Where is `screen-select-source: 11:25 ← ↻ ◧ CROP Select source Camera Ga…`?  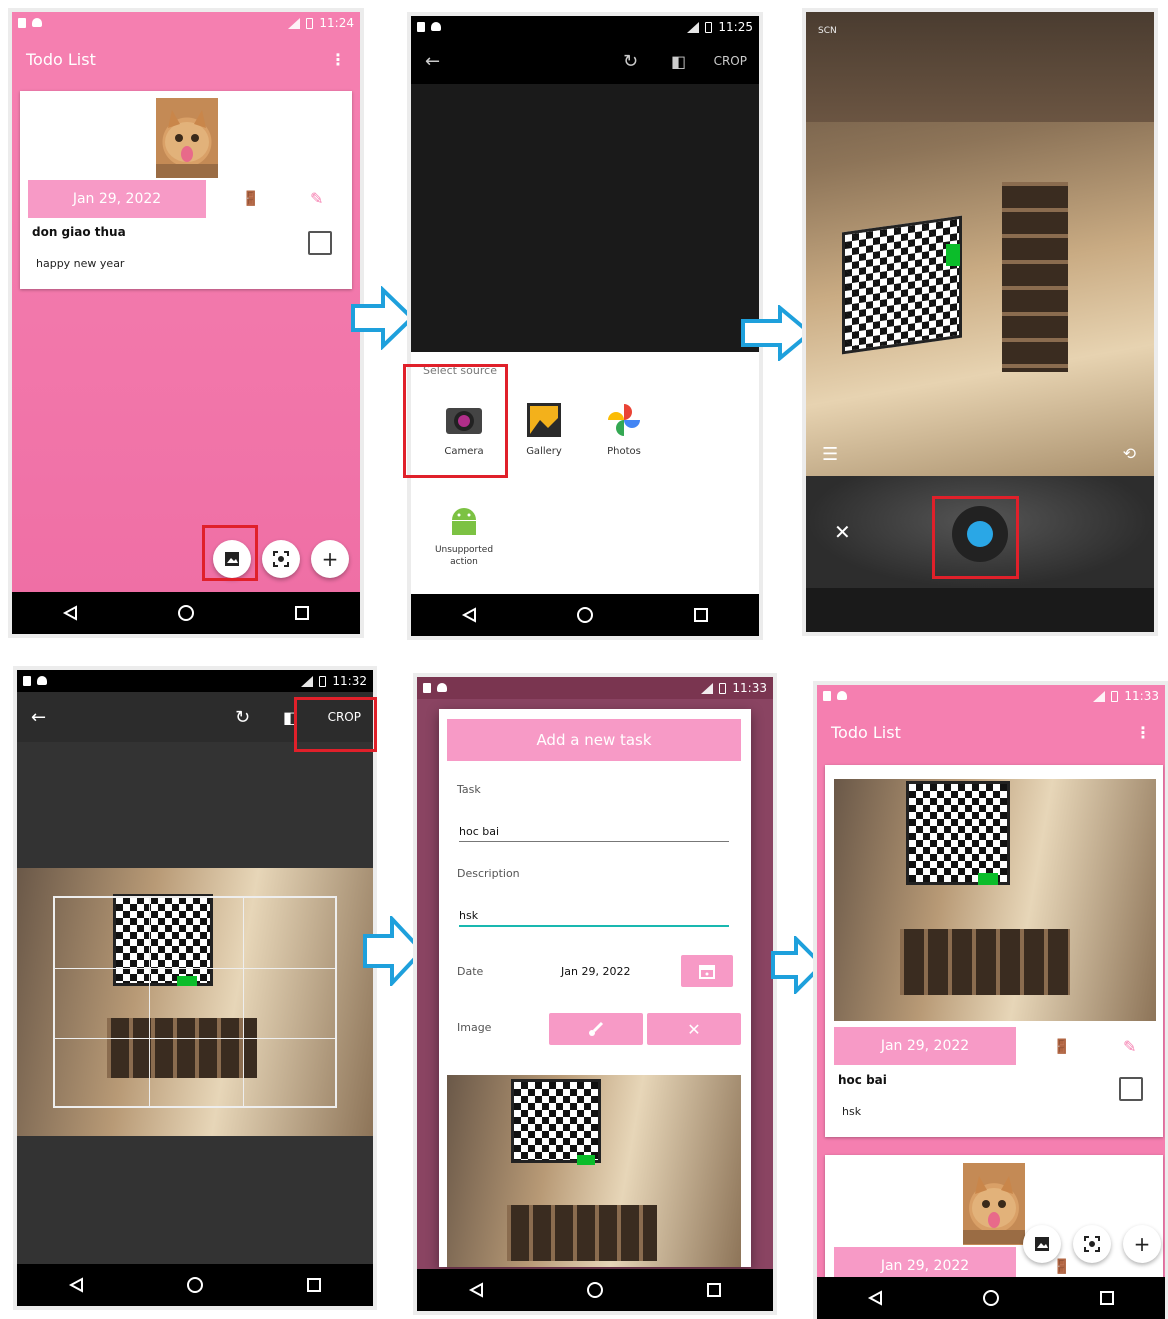 screen-select-source: 11:25 ← ↻ ◧ CROP Select source Camera Ga… is located at coordinates (585, 326).